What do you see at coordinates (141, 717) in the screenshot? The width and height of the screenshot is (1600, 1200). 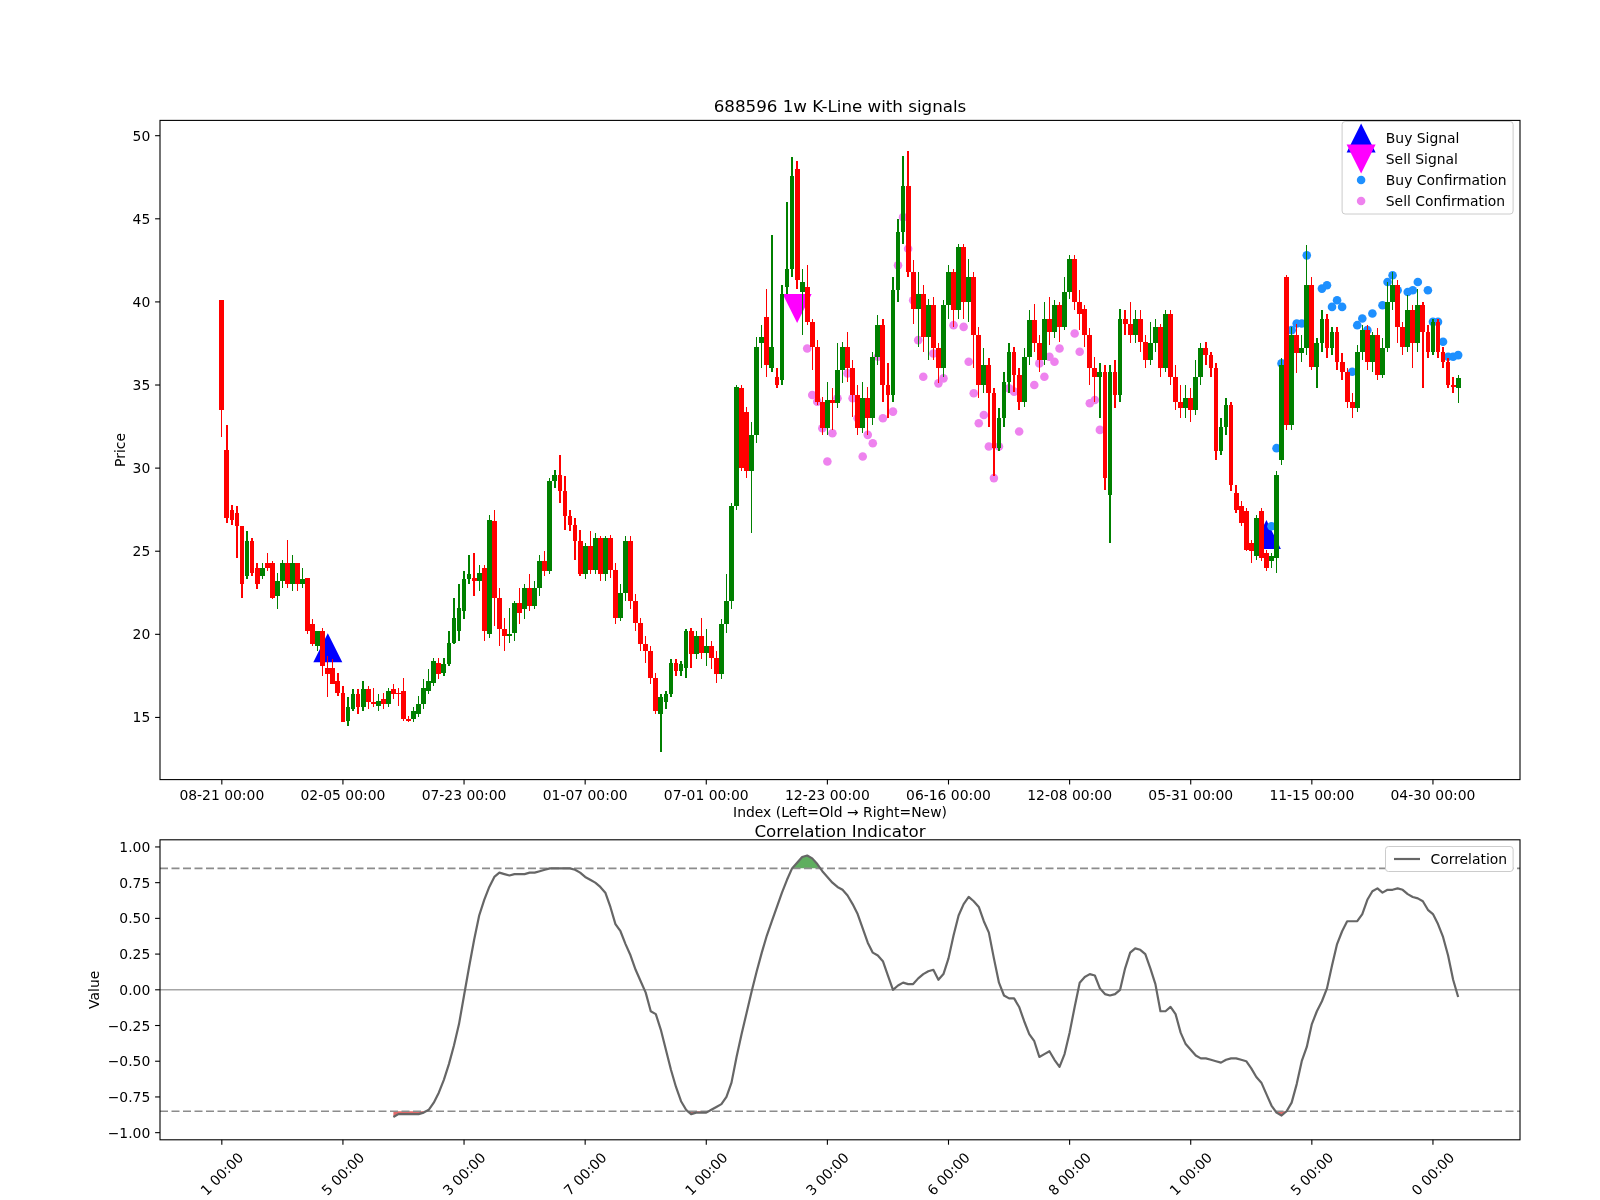 I see `y-tick-label: 15` at bounding box center [141, 717].